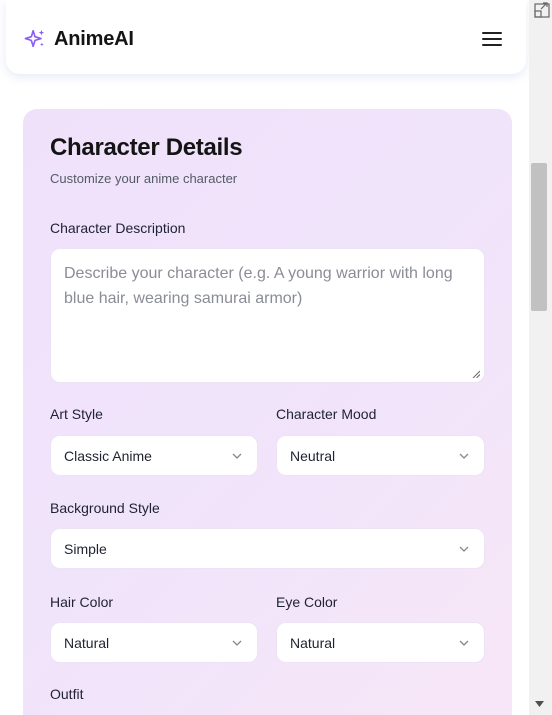 The width and height of the screenshot is (552, 715). What do you see at coordinates (87, 642) in the screenshot?
I see `hair-color-value: Natural` at bounding box center [87, 642].